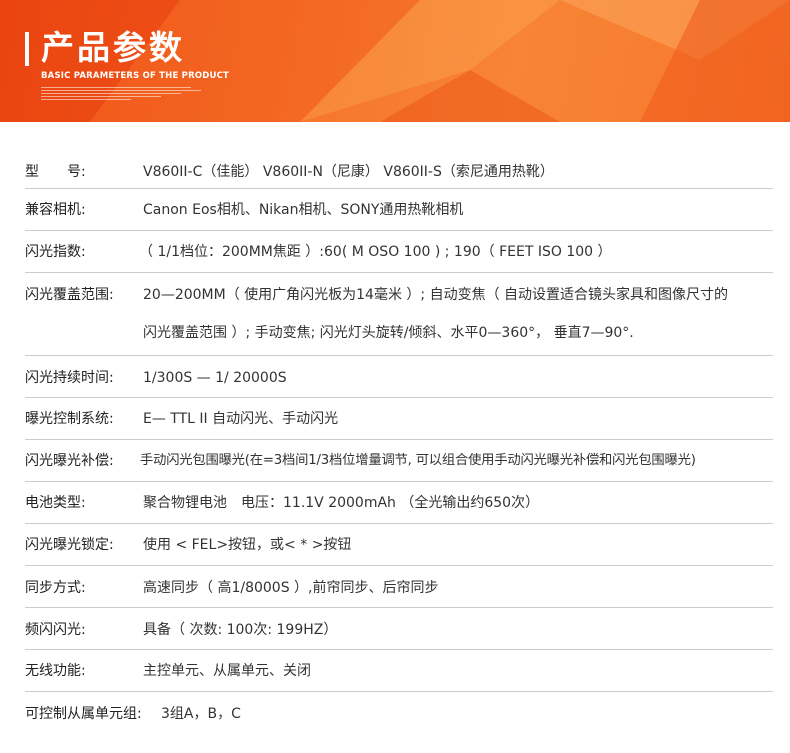  What do you see at coordinates (303, 210) in the screenshot?
I see `spec-value: Canon Eos相机、Nikan相机、SONY通用热靴相机` at bounding box center [303, 210].